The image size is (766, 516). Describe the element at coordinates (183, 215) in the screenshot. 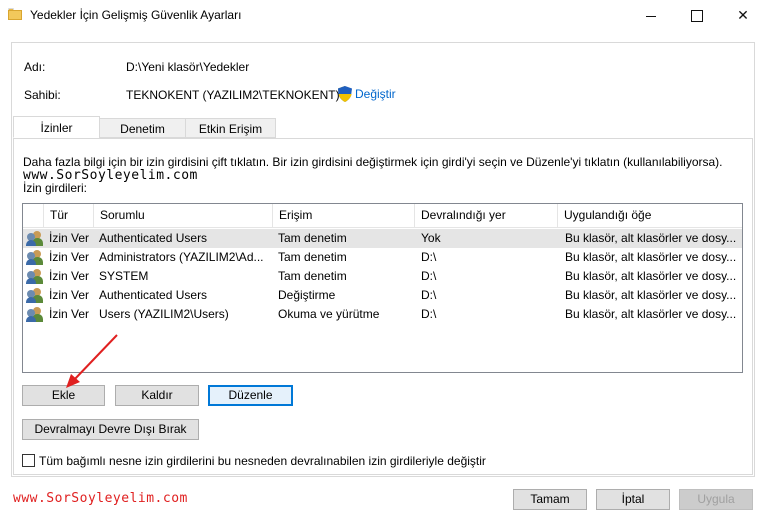

I see `column-header-principal: Sorumlu` at that location.